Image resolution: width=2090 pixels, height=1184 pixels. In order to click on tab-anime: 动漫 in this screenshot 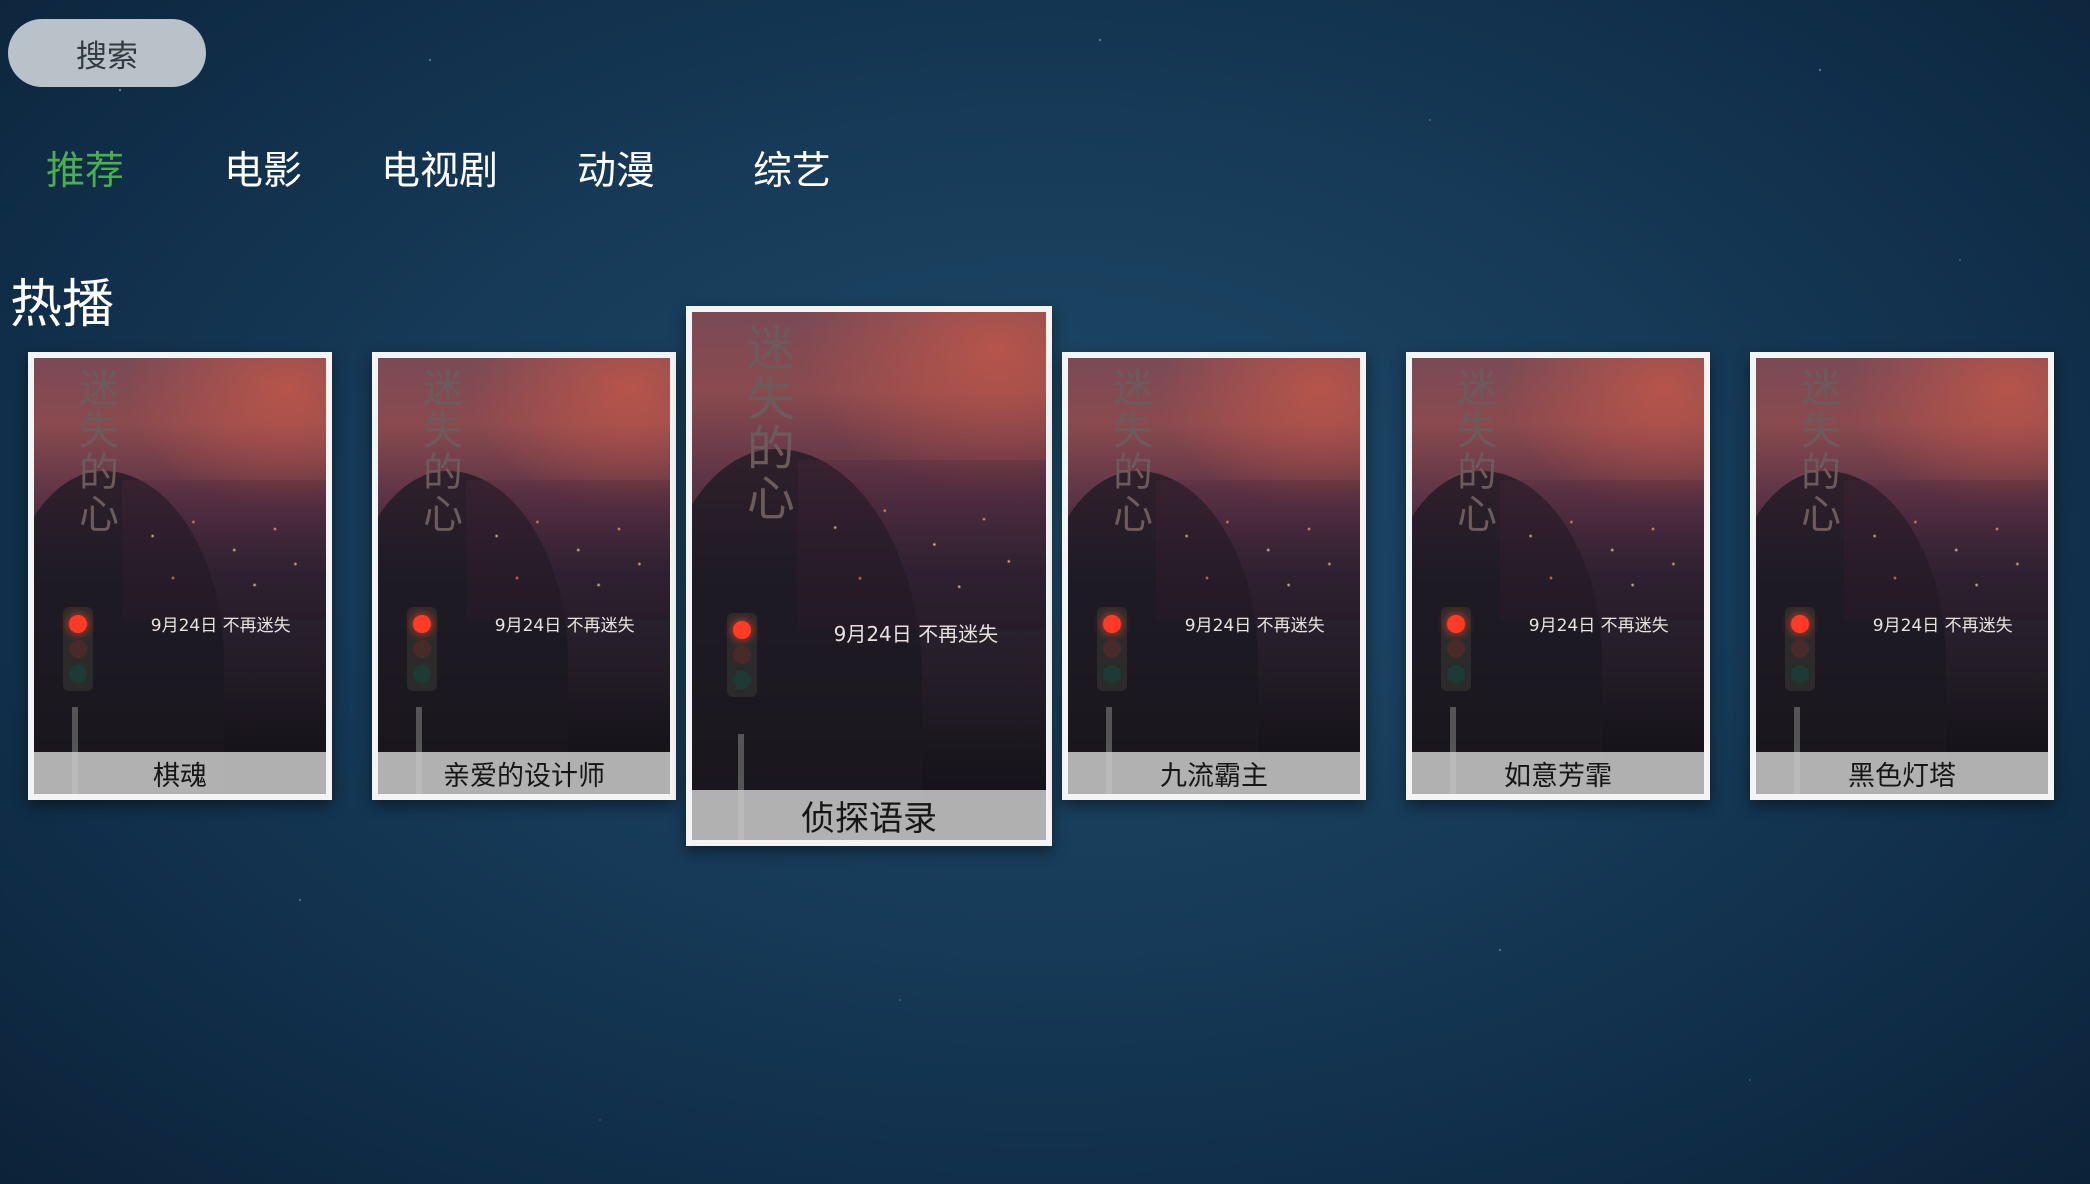, I will do `click(616, 168)`.